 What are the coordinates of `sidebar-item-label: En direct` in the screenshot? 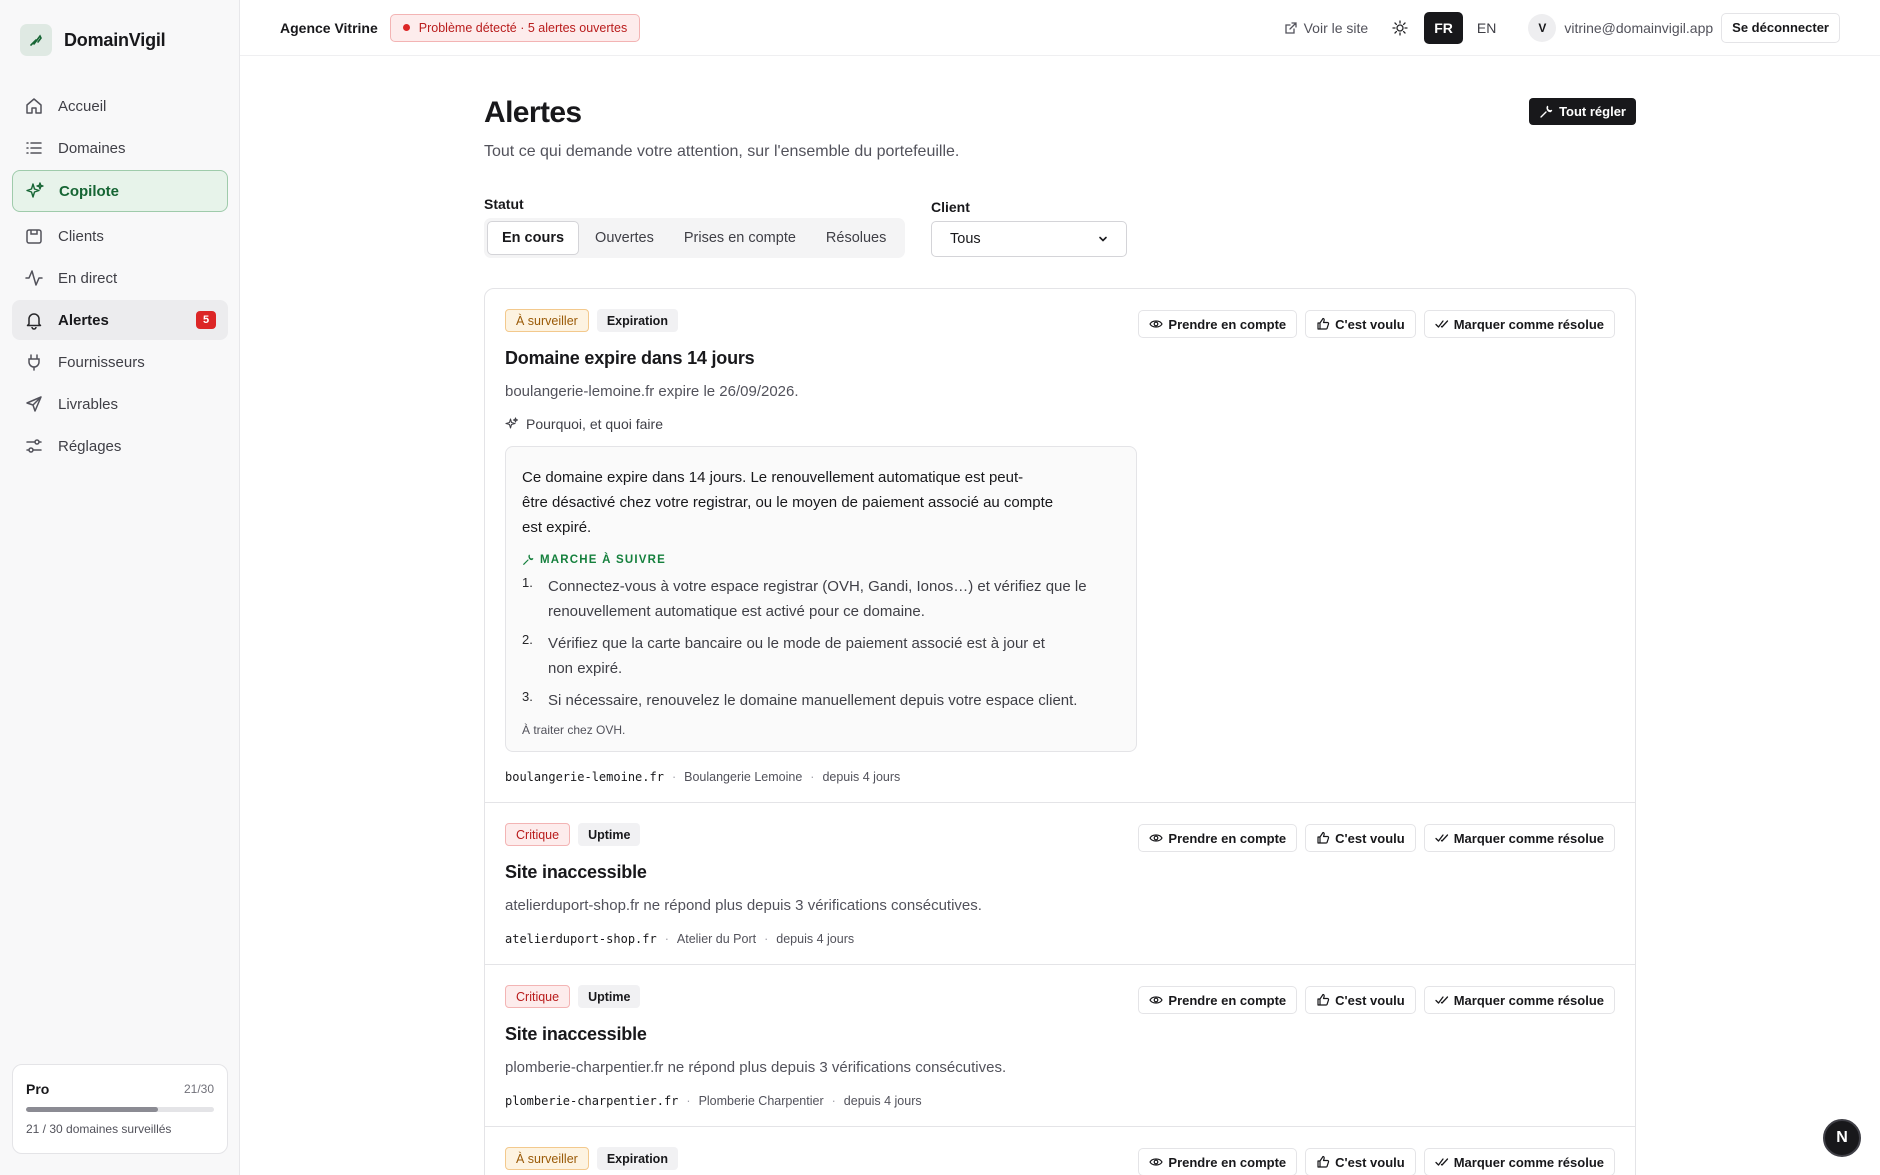 It's located at (88, 278).